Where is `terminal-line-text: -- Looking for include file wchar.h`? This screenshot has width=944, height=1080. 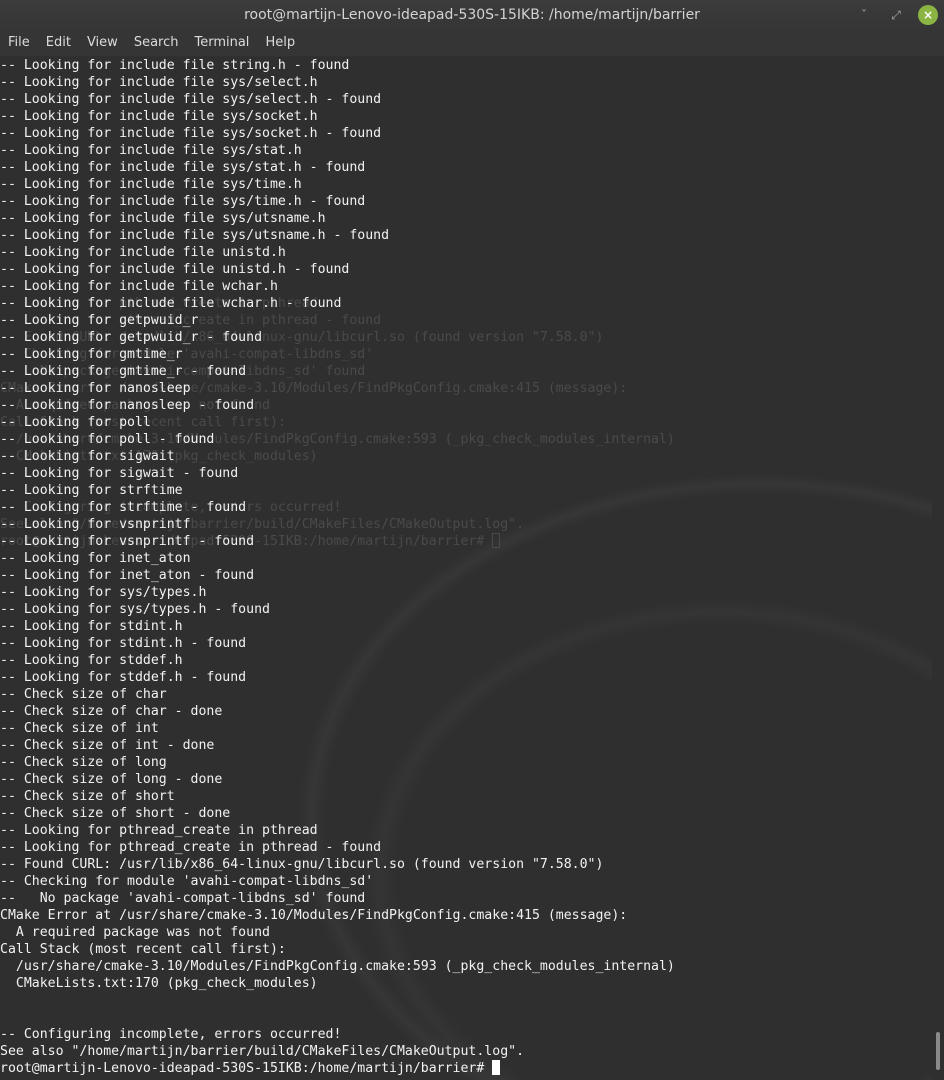 terminal-line-text: -- Looking for include file wchar.h is located at coordinates (139, 286).